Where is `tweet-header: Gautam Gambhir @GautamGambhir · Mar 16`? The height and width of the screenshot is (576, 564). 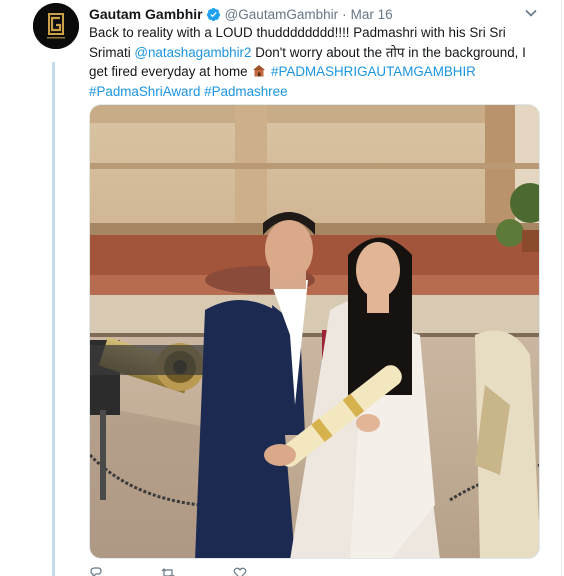
tweet-header: Gautam Gambhir @GautamGambhir · Mar 16 is located at coordinates (241, 14).